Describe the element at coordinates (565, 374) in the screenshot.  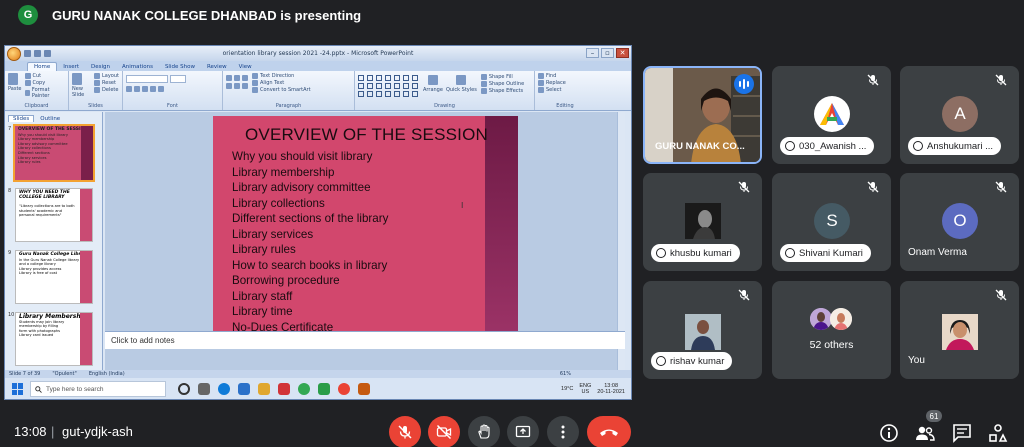
I see `zoom-level: 61%` at that location.